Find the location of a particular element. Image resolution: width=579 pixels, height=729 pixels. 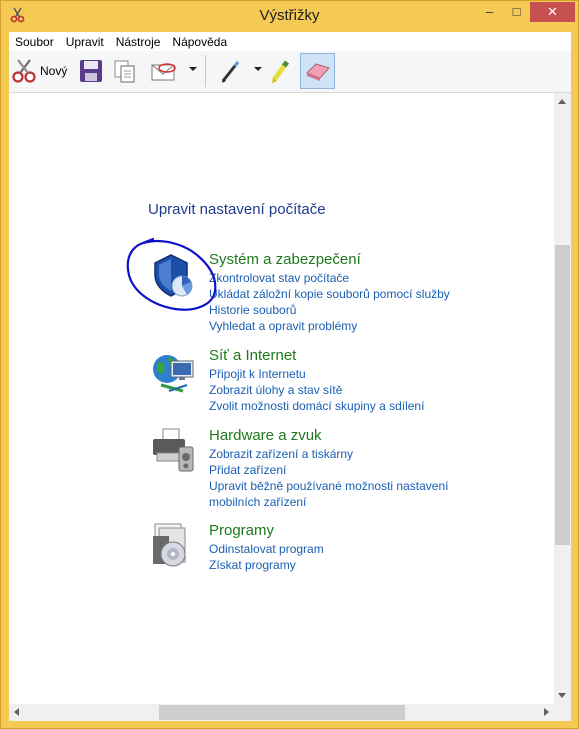

highlighter-icon is located at coordinates (281, 71).